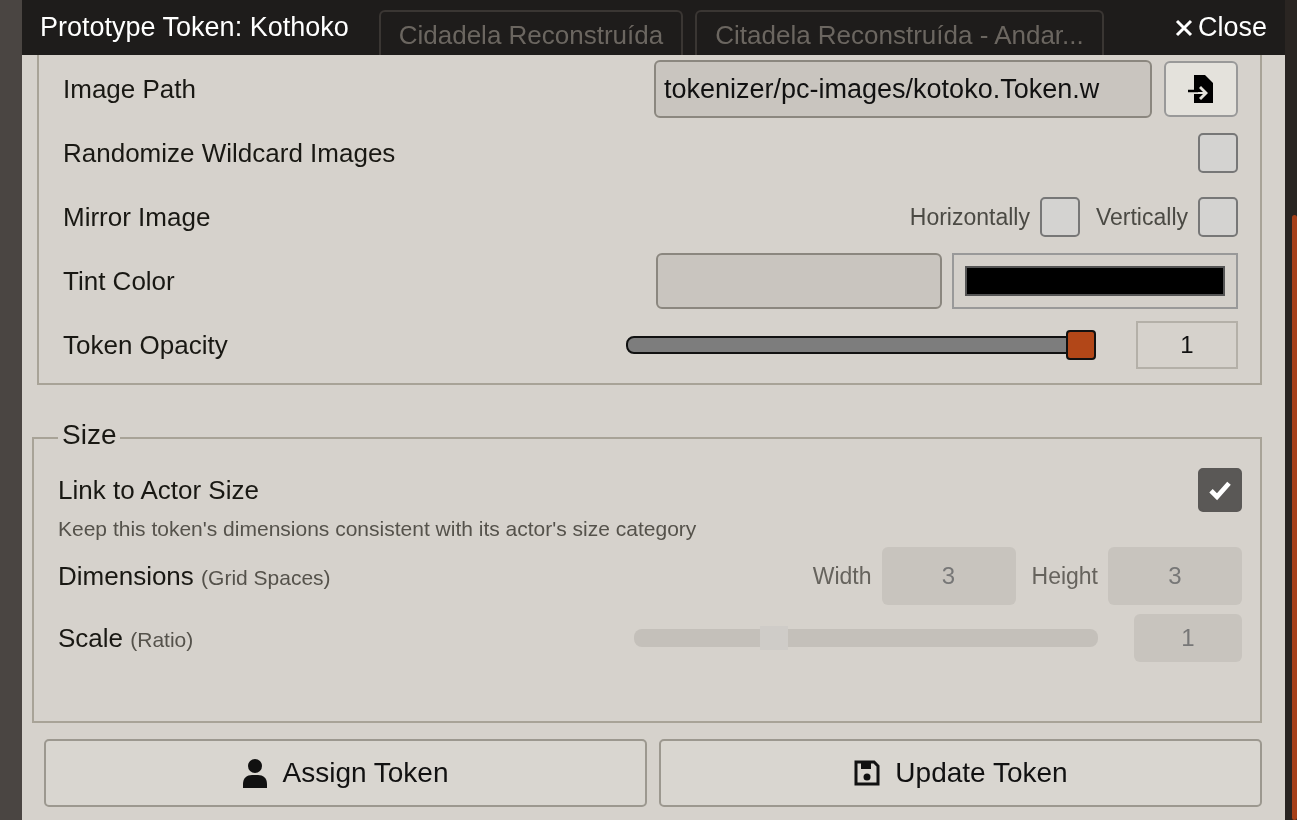  Describe the element at coordinates (158, 490) in the screenshot. I see `field-label: Link to Actor Size` at that location.